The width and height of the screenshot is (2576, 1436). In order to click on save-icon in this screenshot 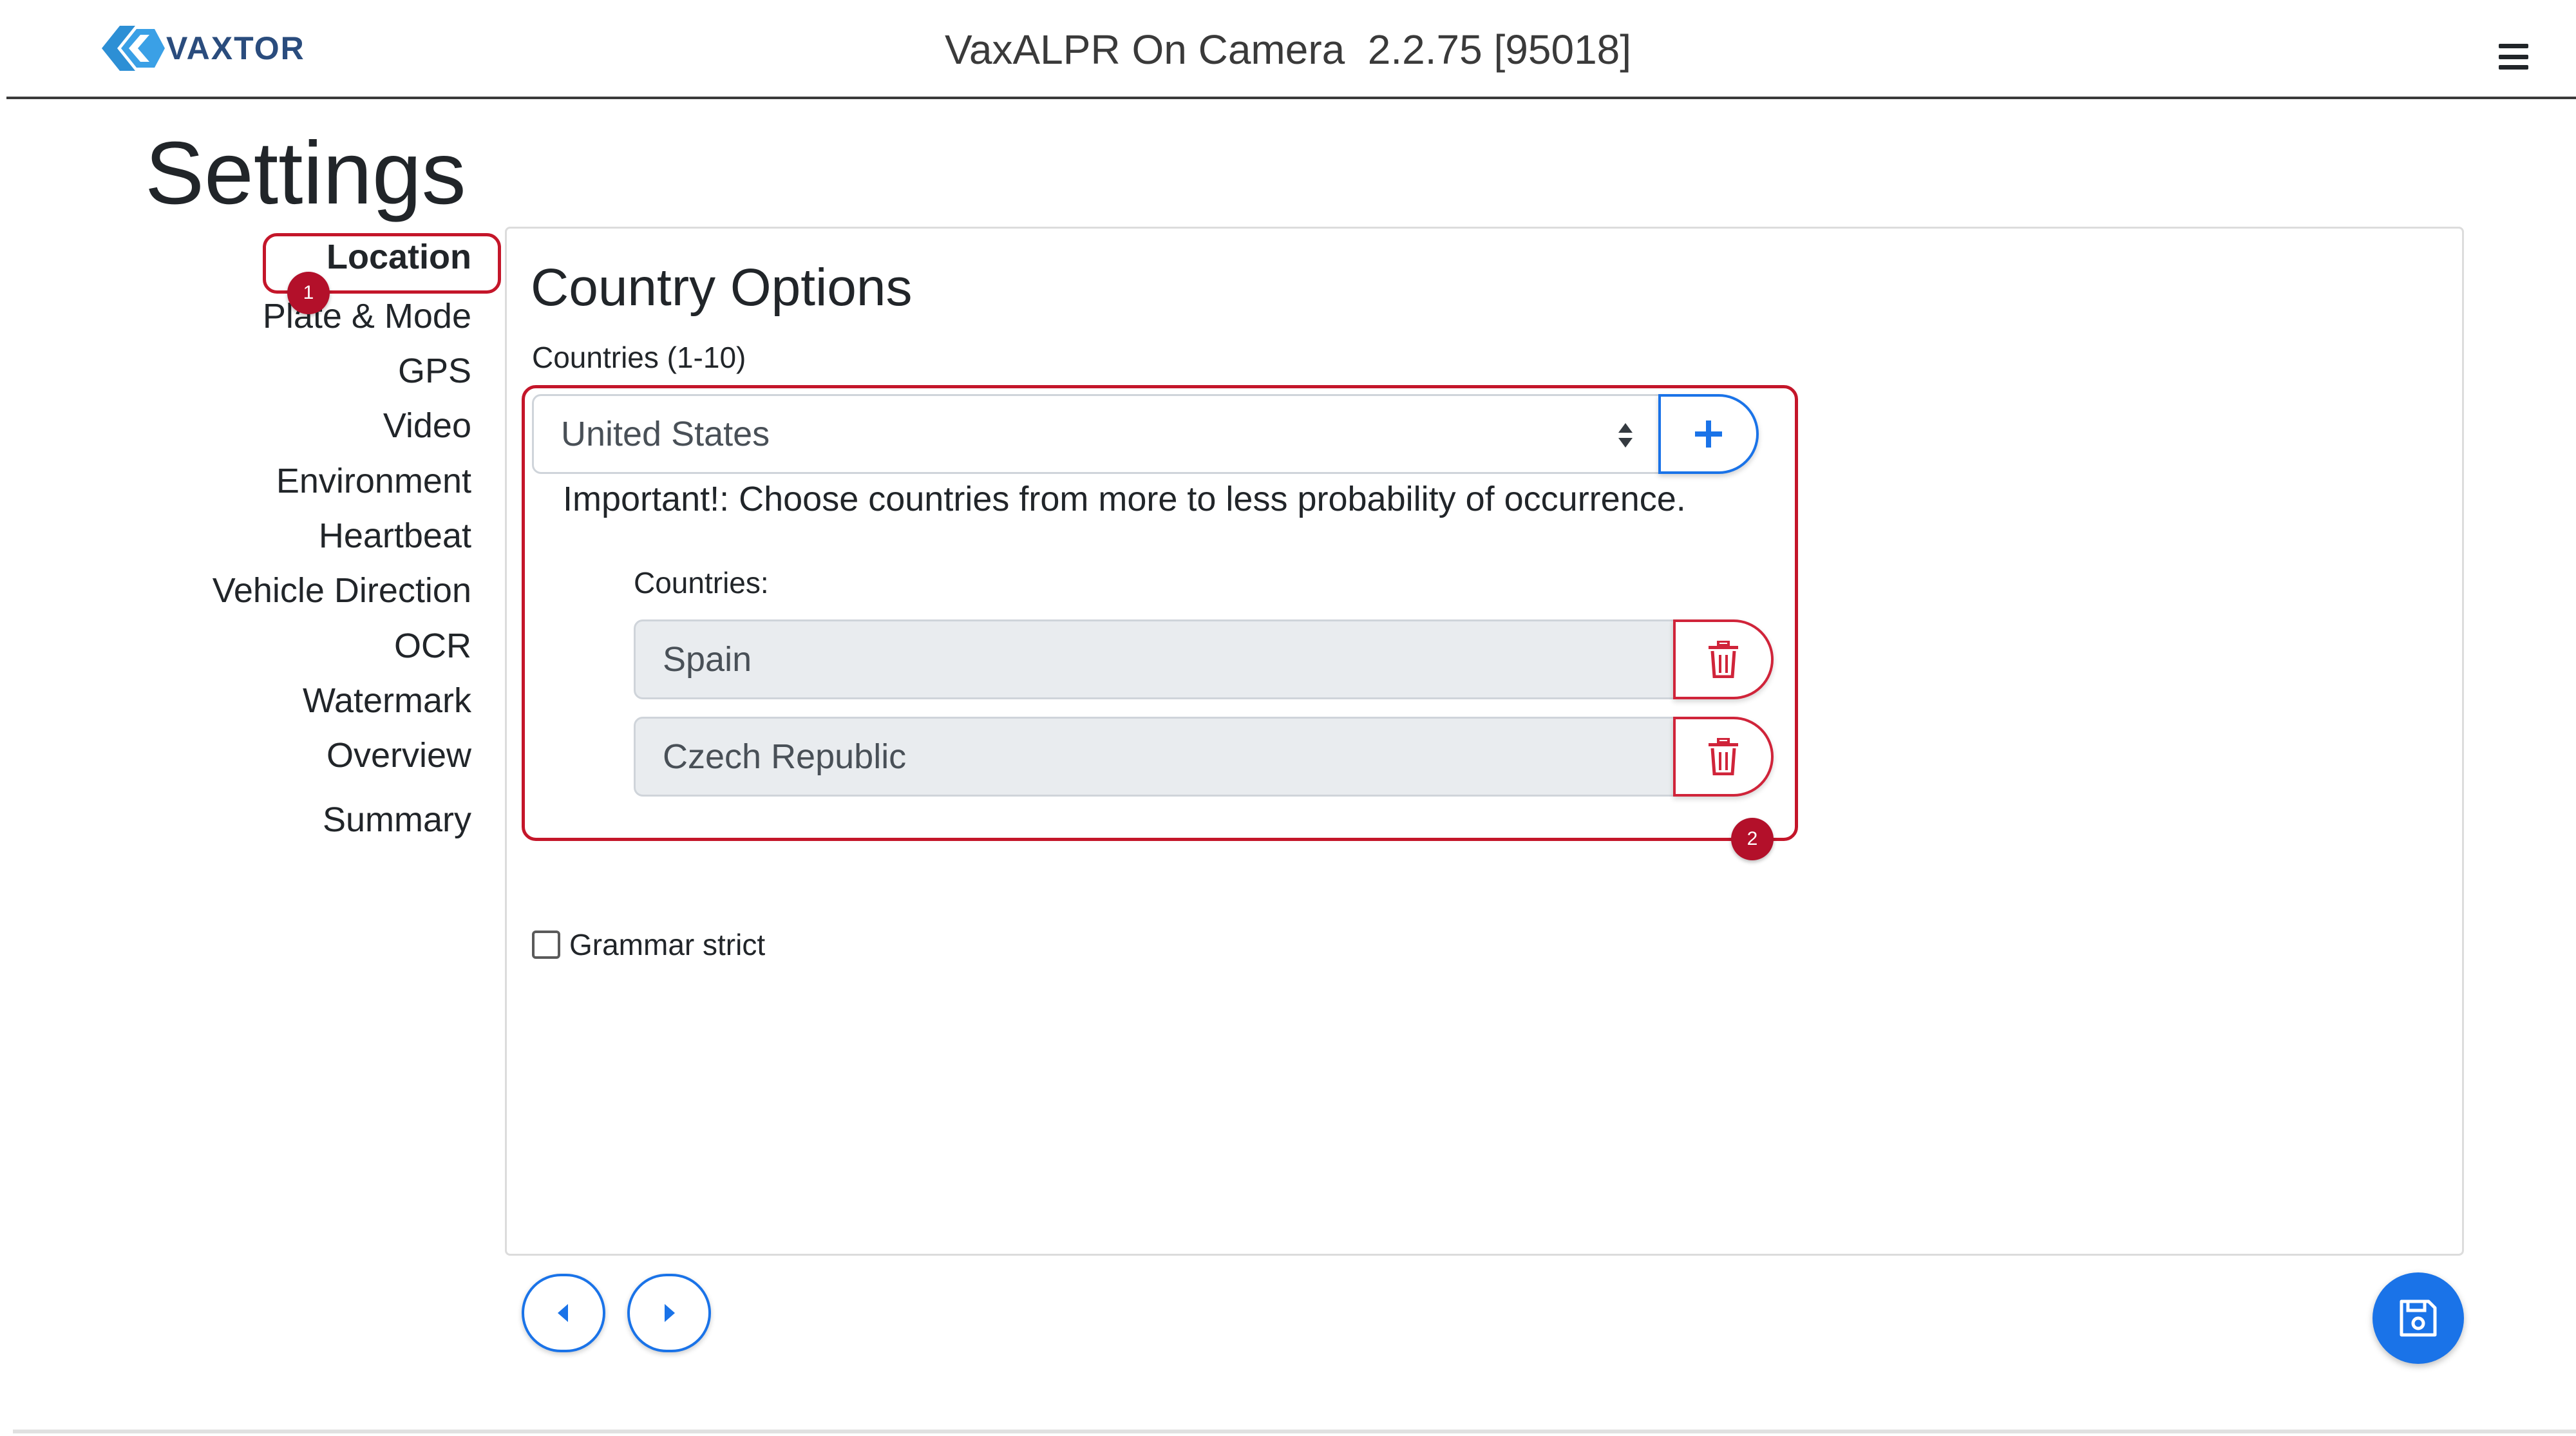, I will do `click(2419, 1318)`.